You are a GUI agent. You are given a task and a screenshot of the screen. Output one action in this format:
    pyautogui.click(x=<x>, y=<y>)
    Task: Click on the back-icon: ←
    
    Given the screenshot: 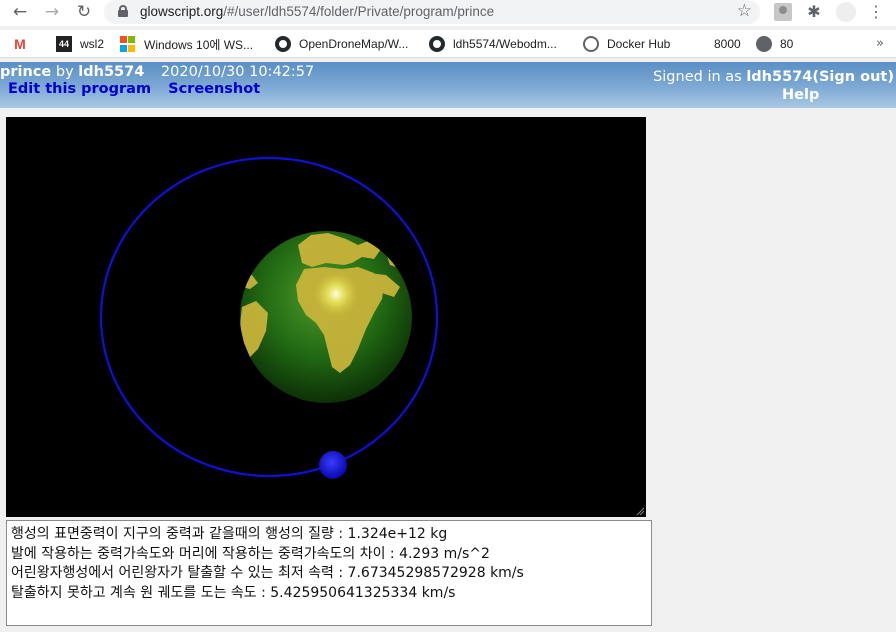 What is the action you would take?
    pyautogui.click(x=20, y=12)
    